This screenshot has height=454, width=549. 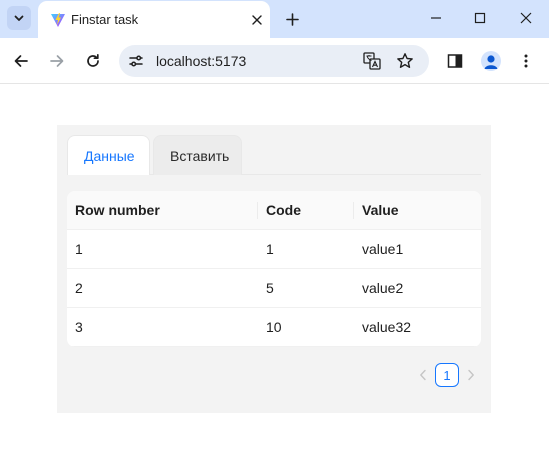 I want to click on cell-row-number: 3, so click(x=79, y=327).